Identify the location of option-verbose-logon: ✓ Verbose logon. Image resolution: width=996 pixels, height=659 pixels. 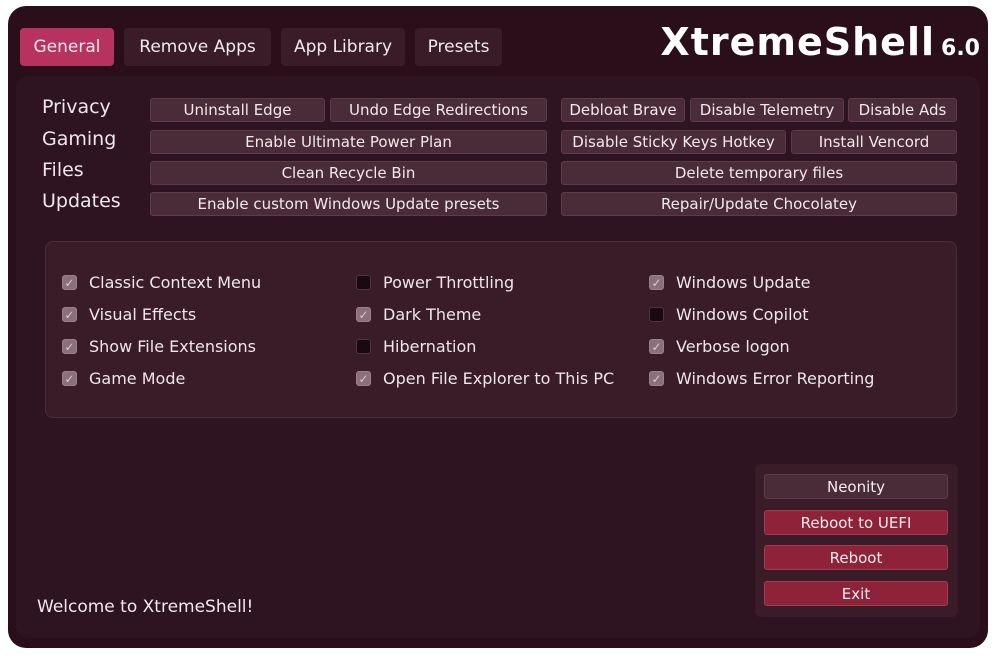
(719, 346).